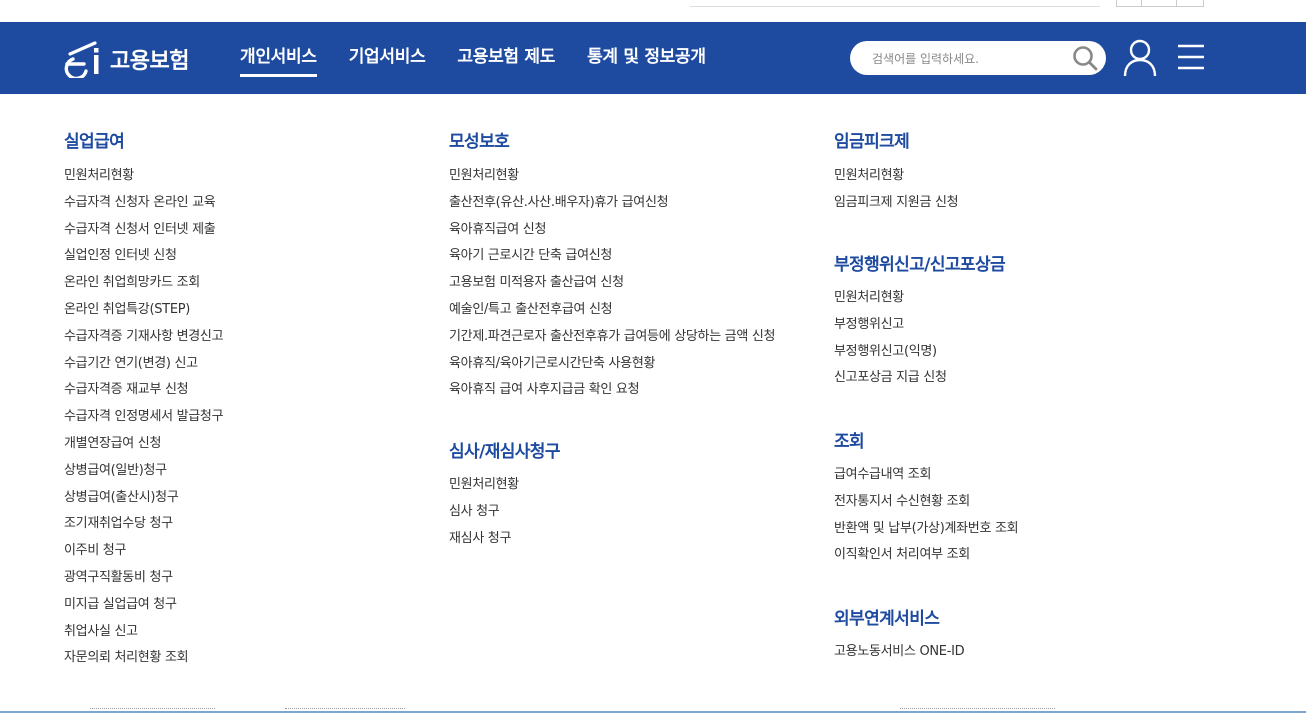 This screenshot has width=1306, height=714. What do you see at coordinates (612, 203) in the screenshot?
I see `menu-link: 출산전후(유산.사산.배우자)휴가 급여신청` at bounding box center [612, 203].